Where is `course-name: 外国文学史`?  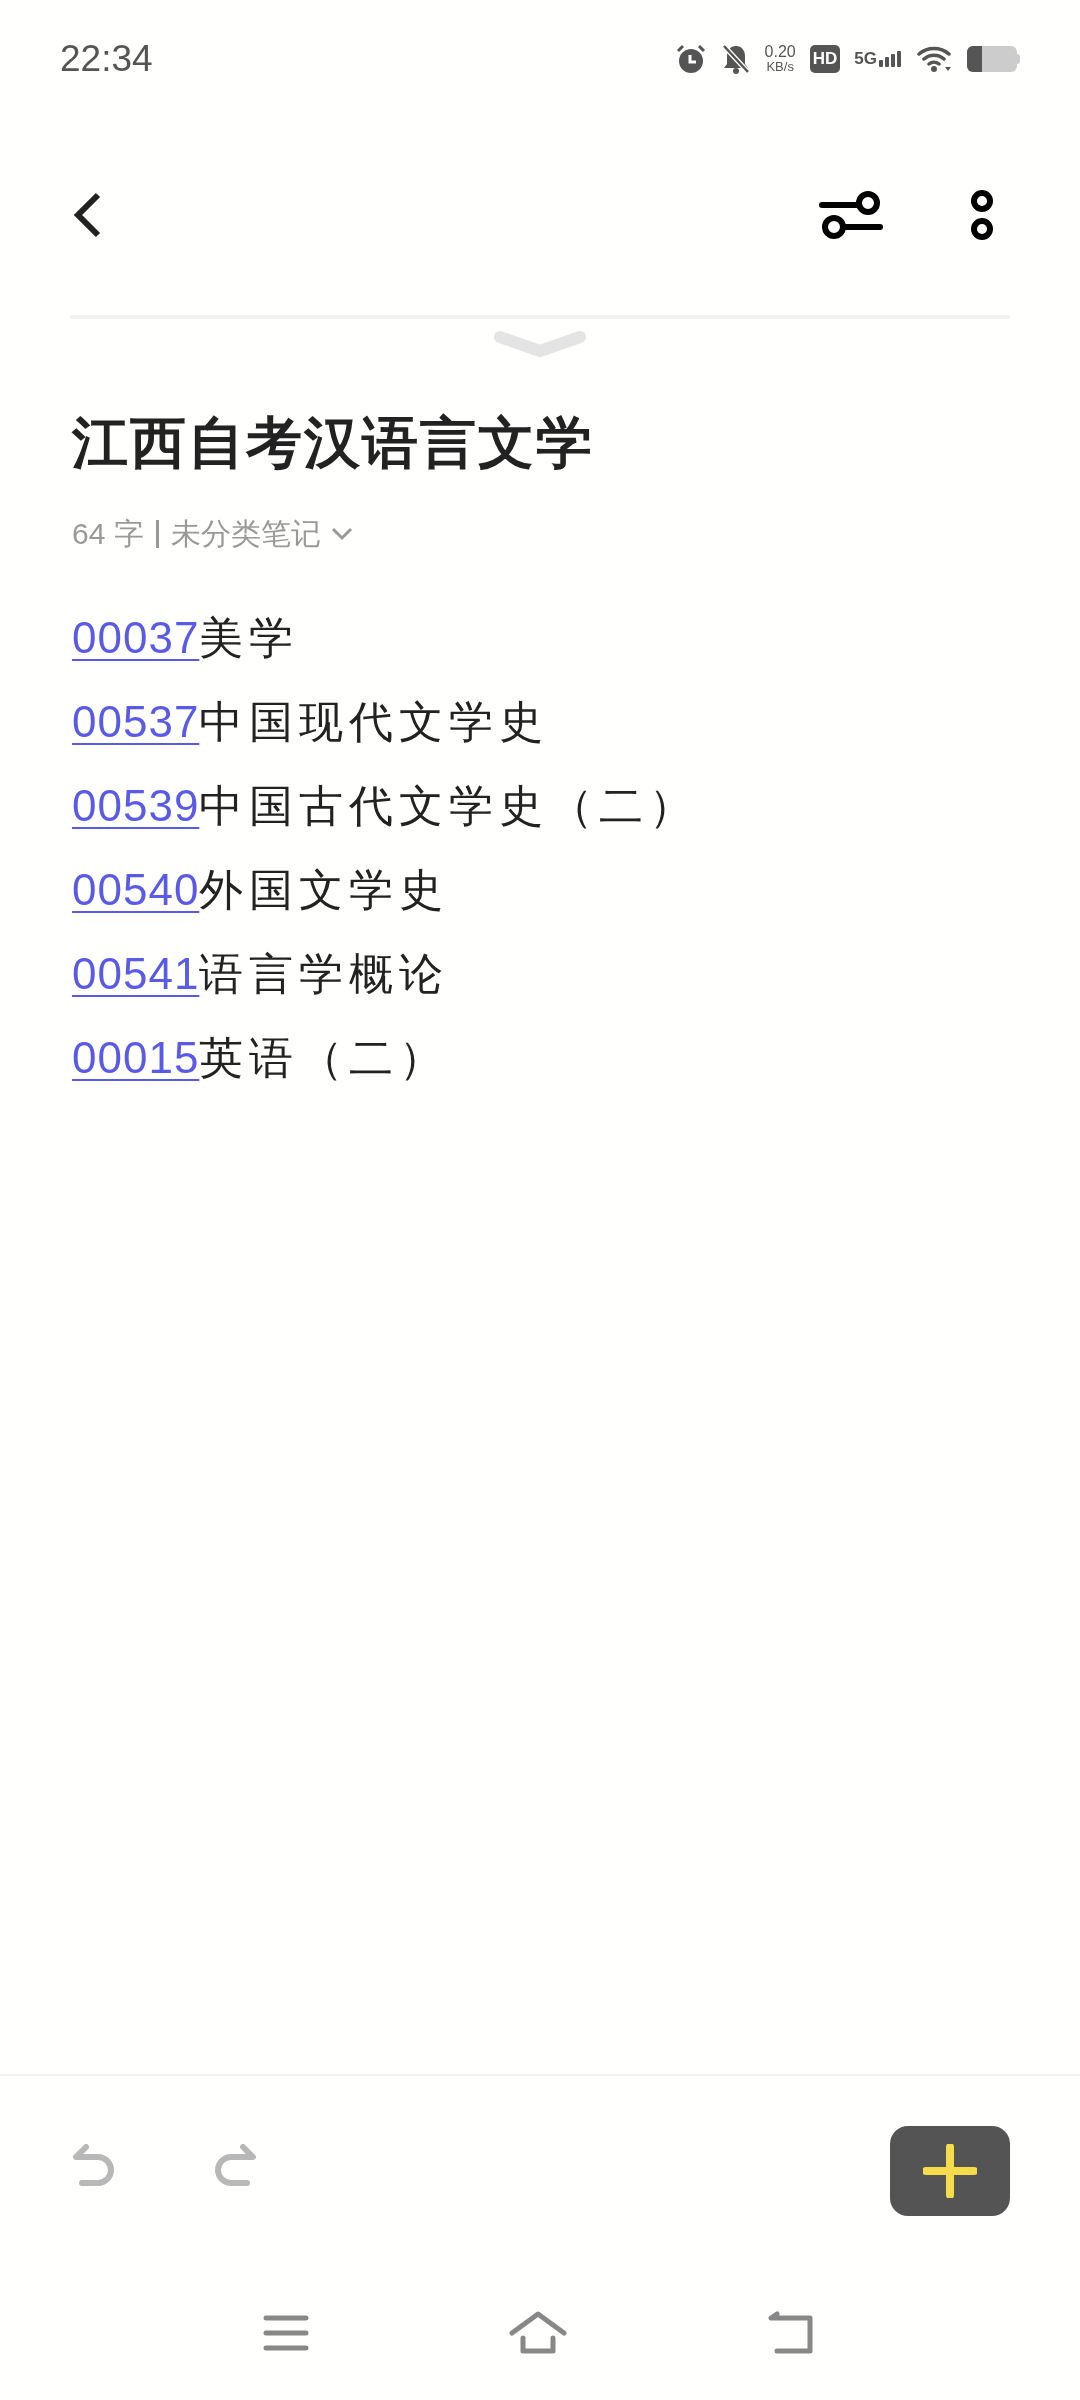
course-name: 外国文学史 is located at coordinates (324, 890).